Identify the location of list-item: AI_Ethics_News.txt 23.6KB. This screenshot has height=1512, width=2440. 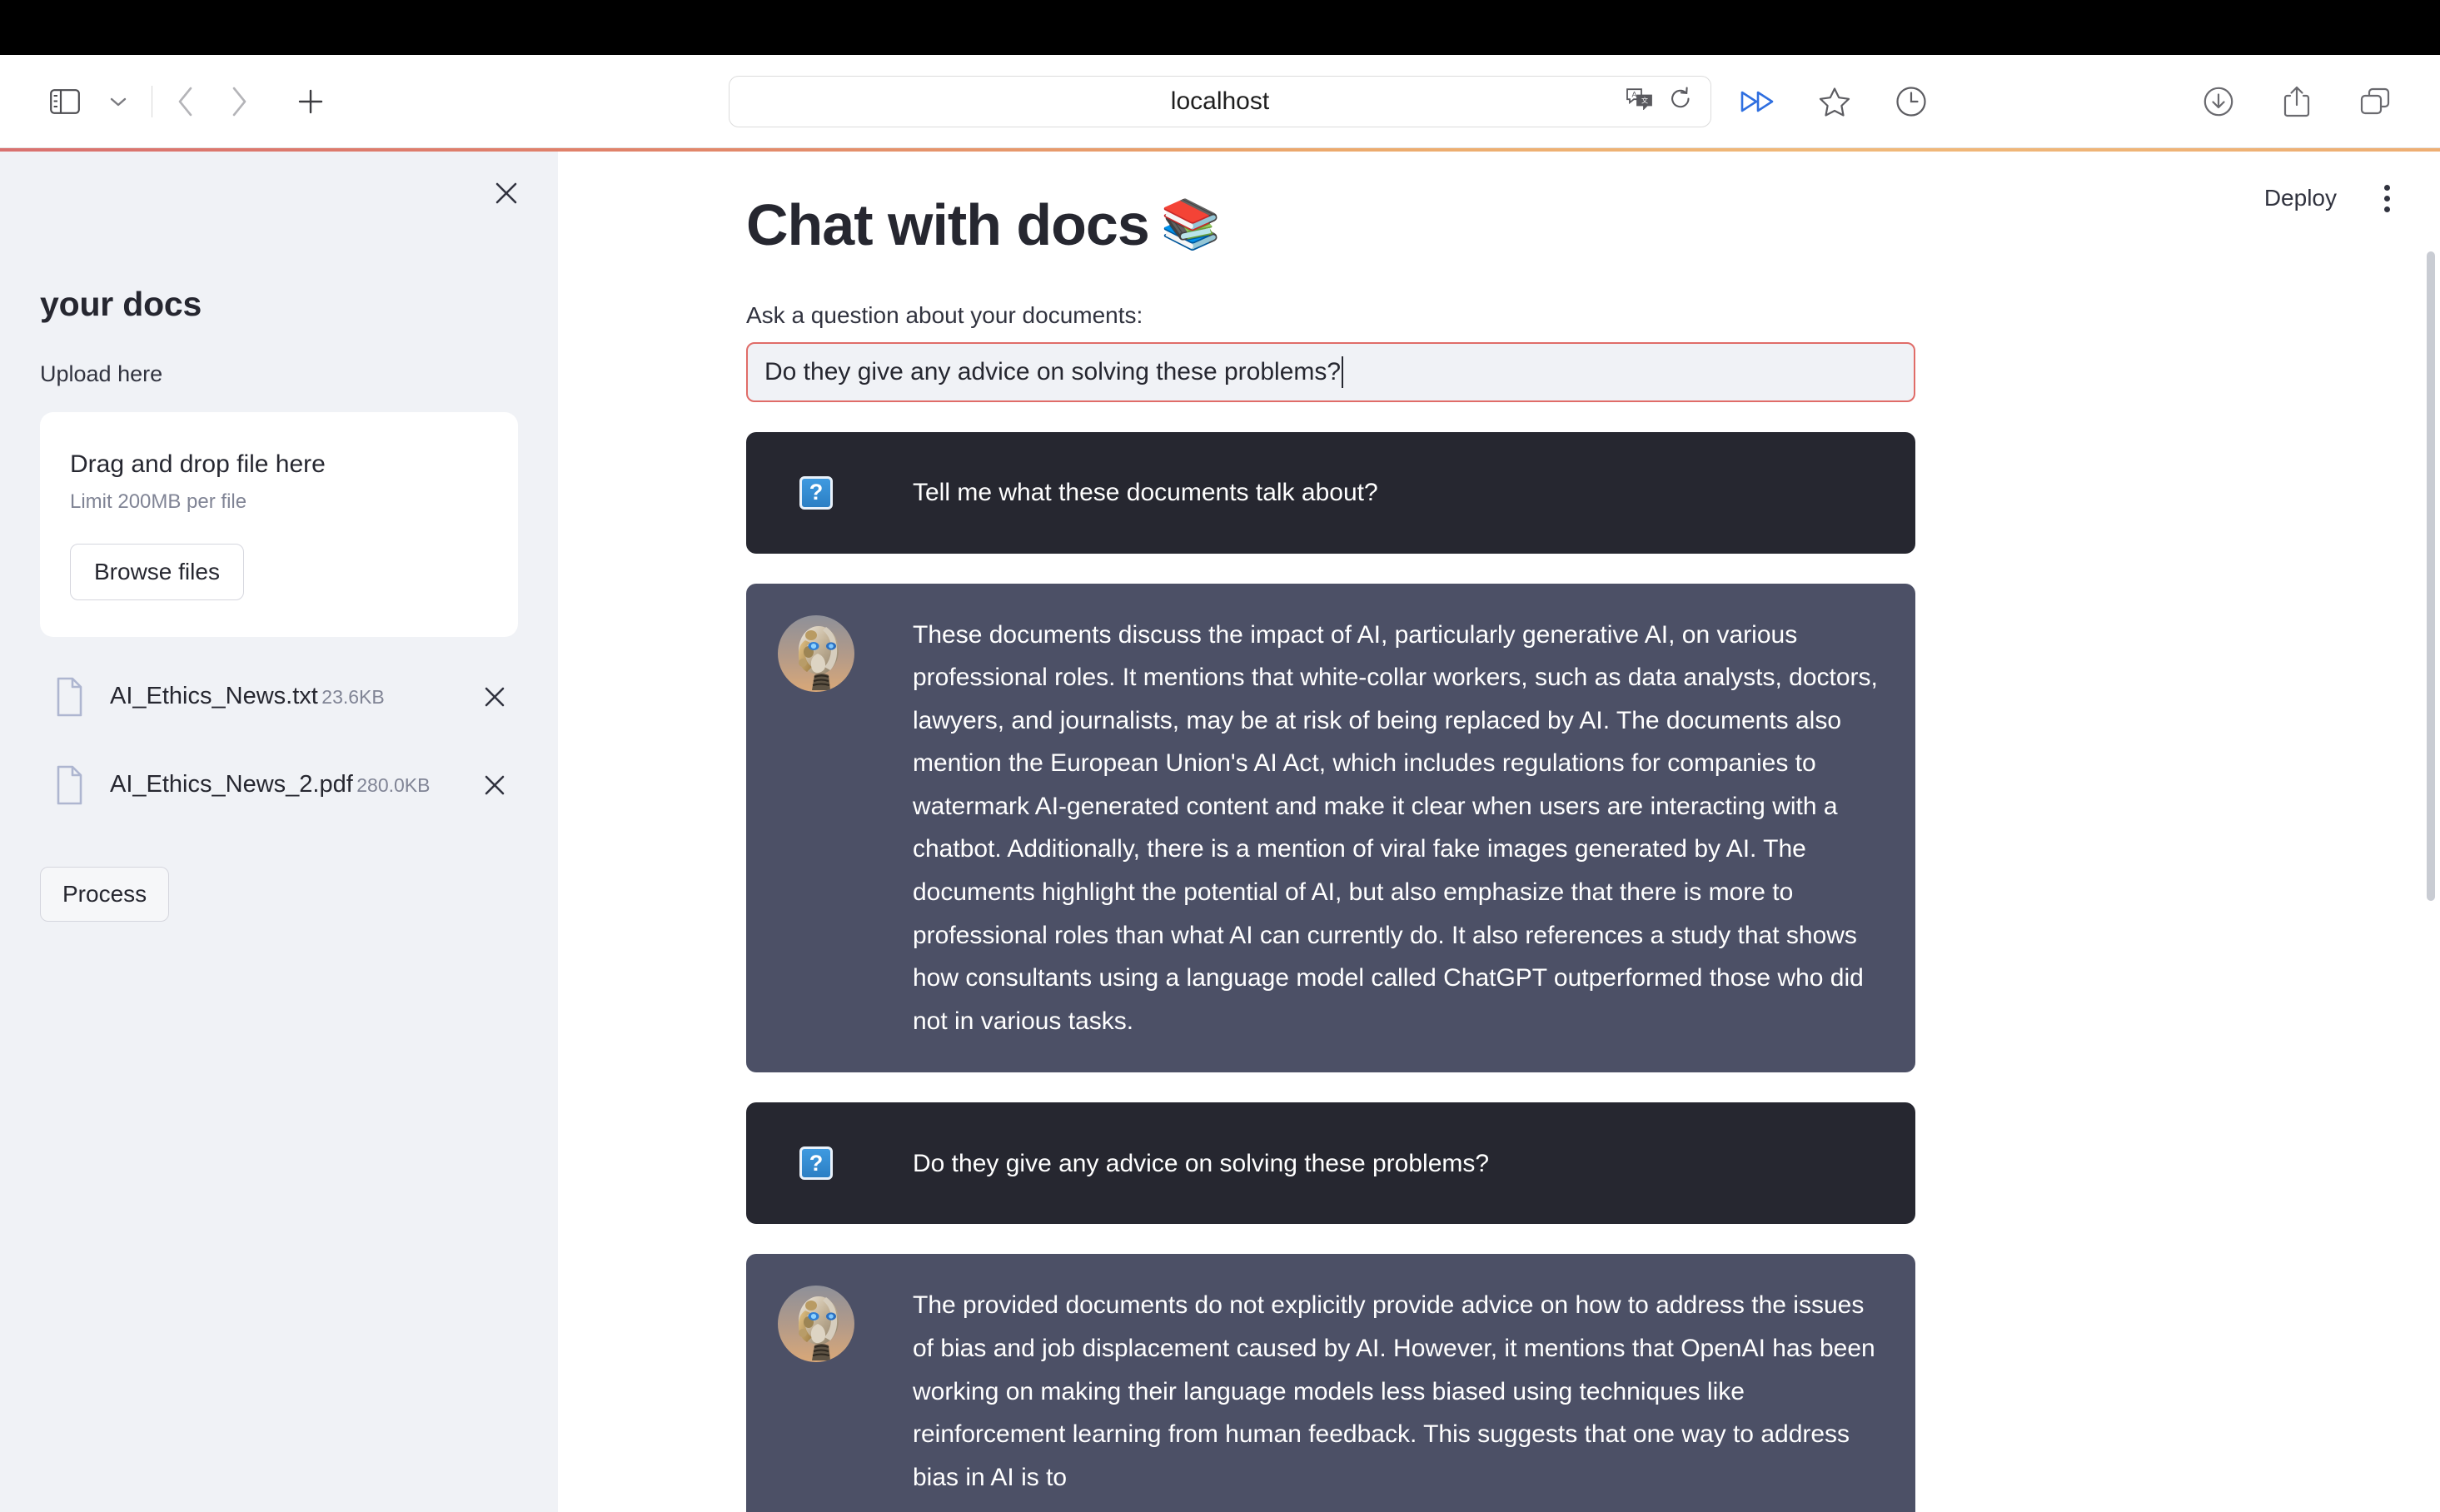
(279, 697).